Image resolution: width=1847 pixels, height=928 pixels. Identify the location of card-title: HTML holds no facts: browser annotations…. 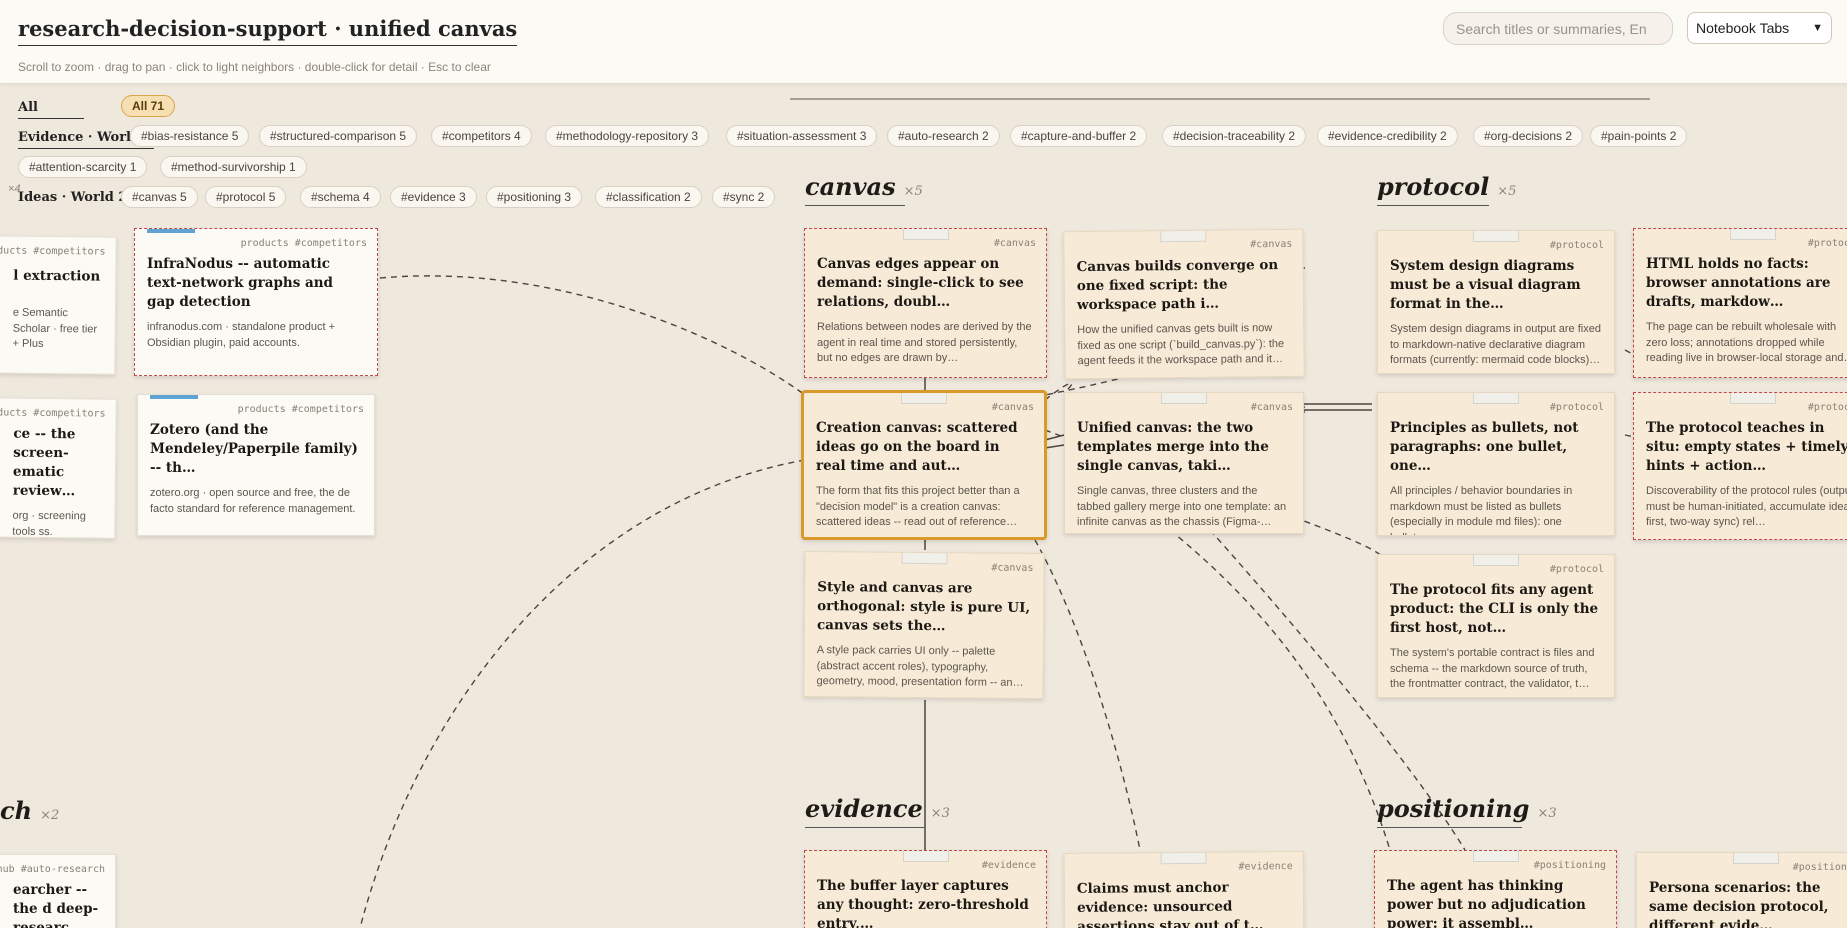
(1738, 283).